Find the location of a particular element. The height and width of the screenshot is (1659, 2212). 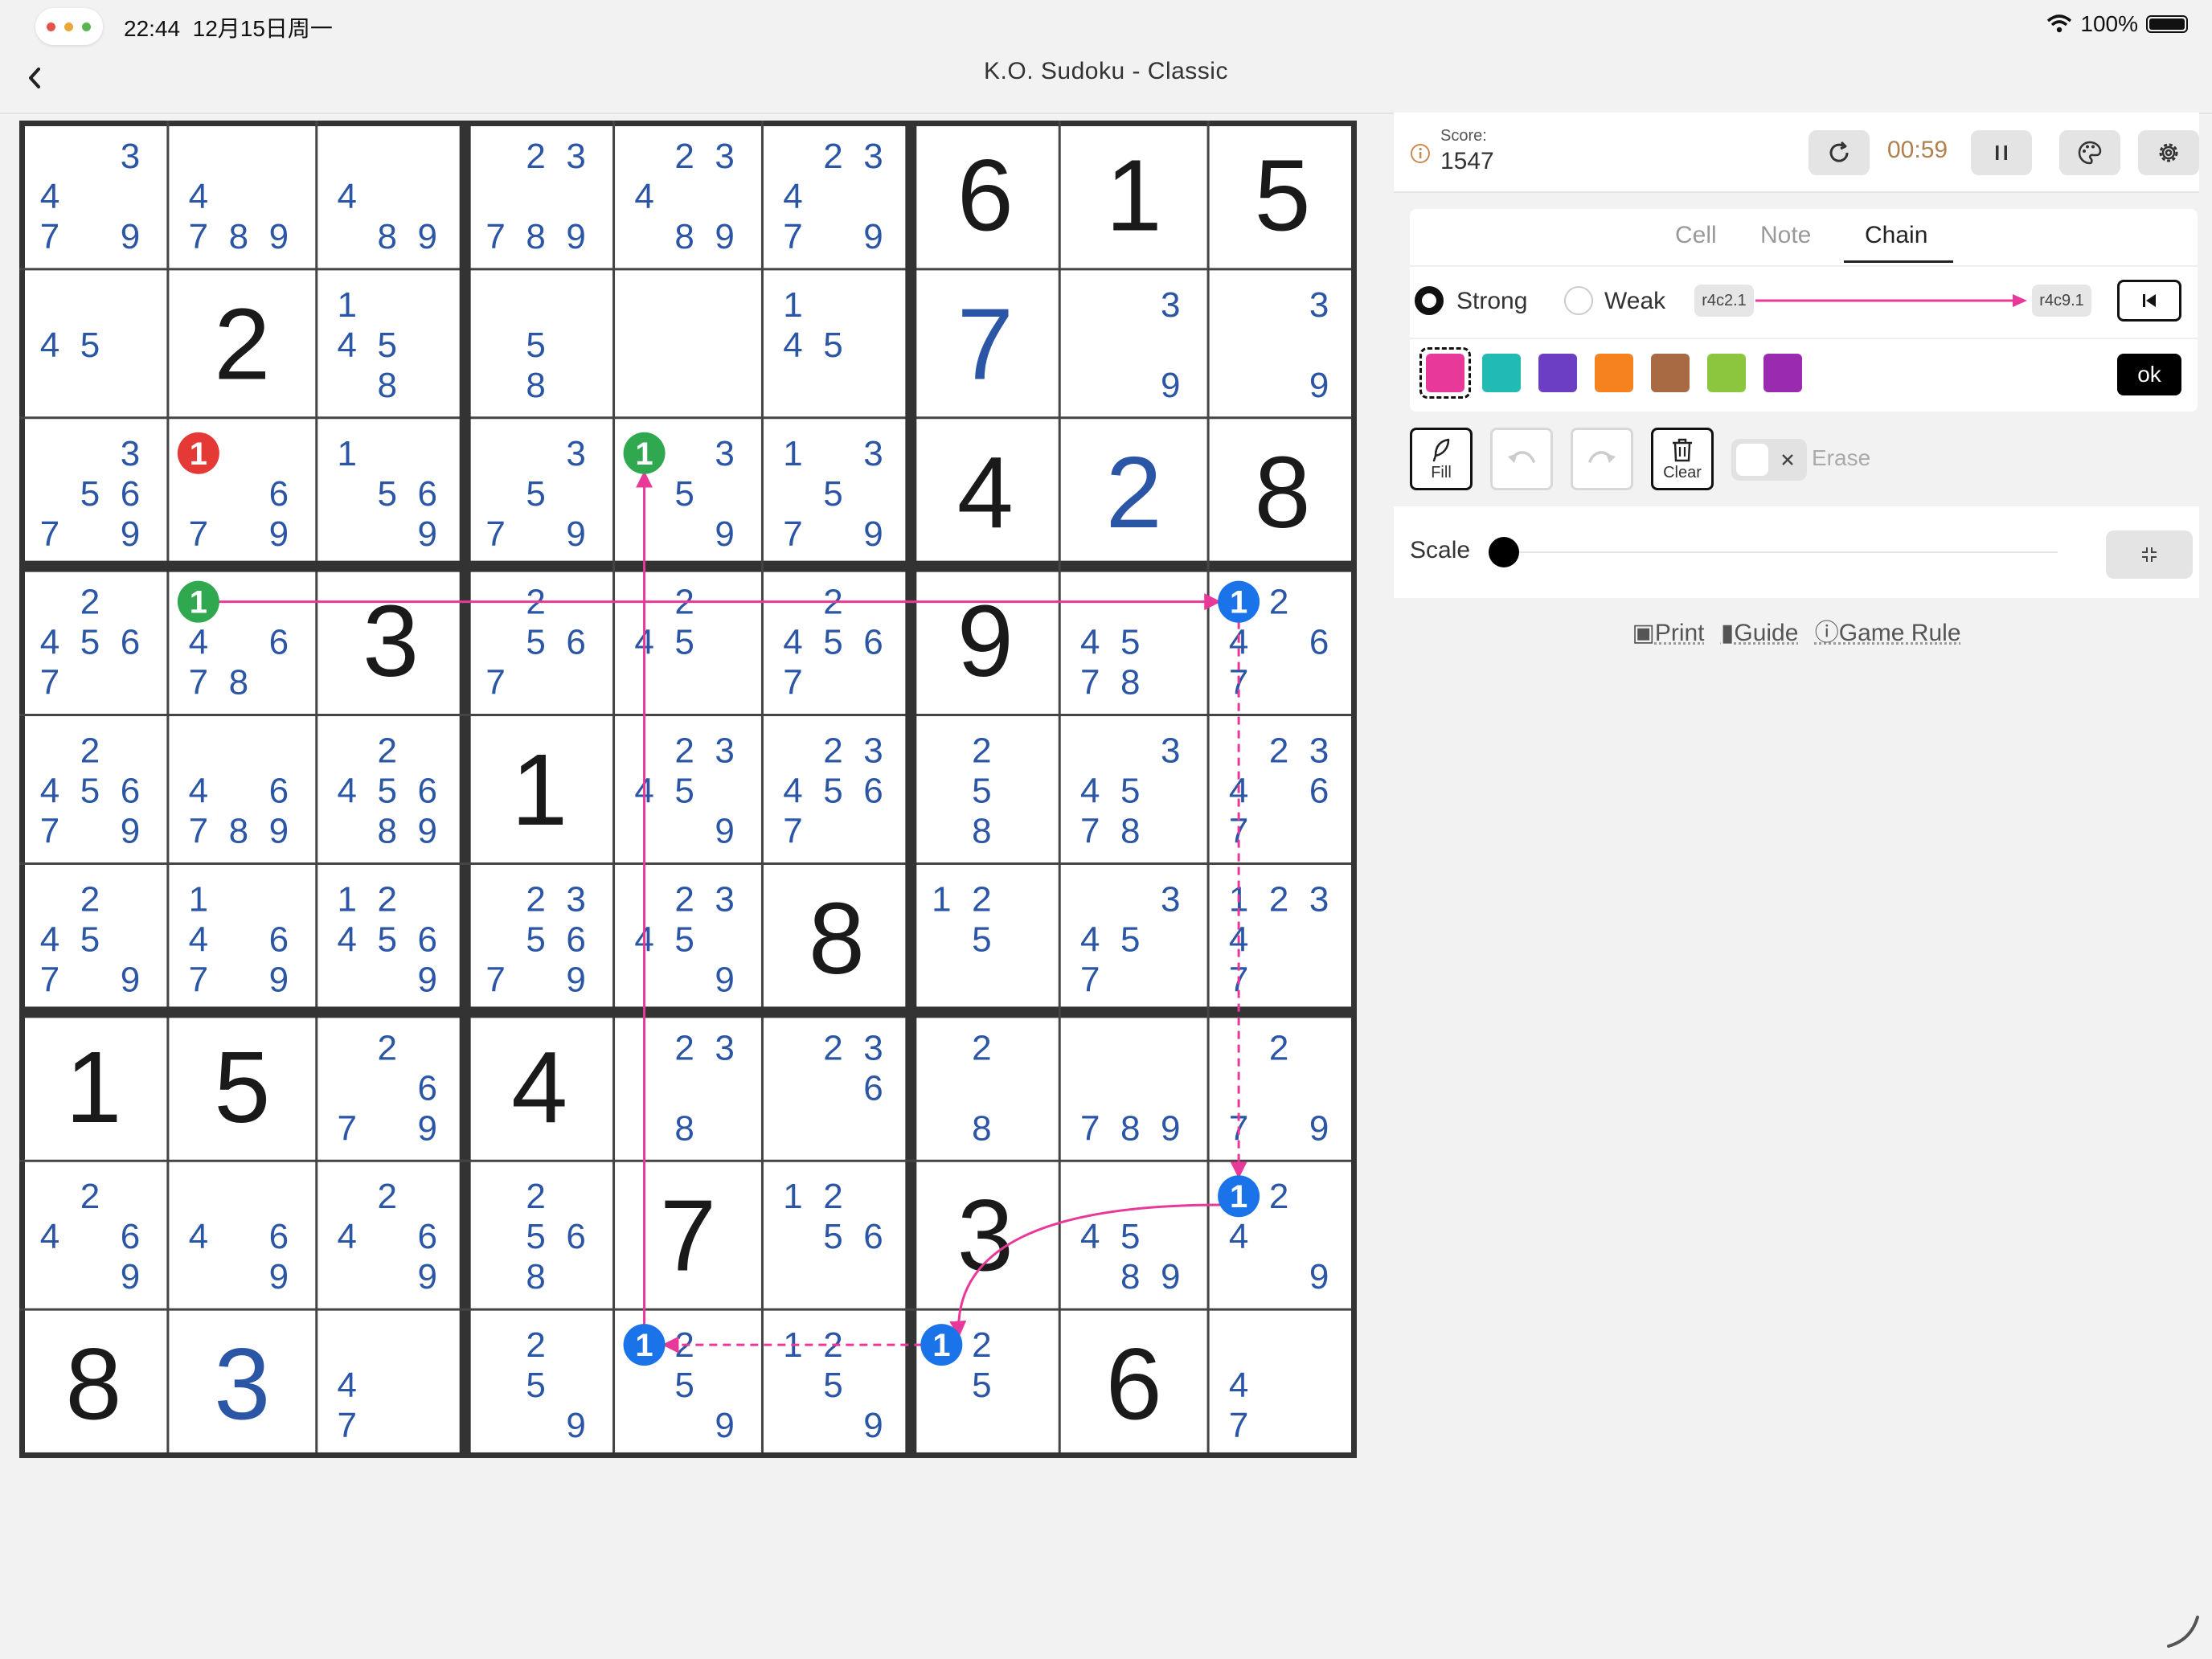

tab-chain: Chain is located at coordinates (1896, 235).